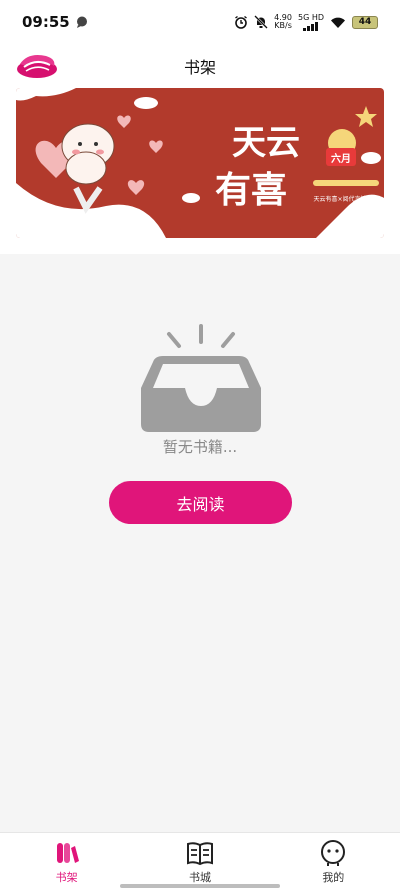 The width and height of the screenshot is (400, 889). Describe the element at coordinates (365, 22) in the screenshot. I see `battery-indicator: 44` at that location.